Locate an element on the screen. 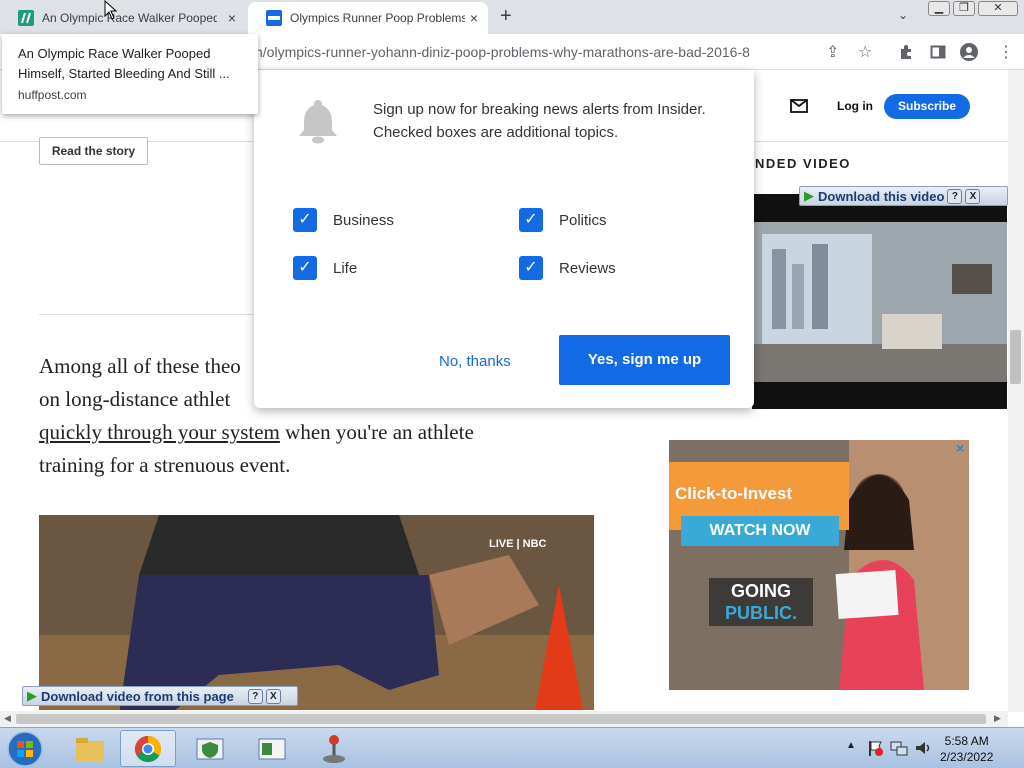  mouse-cursor-icon is located at coordinates (111, 10).